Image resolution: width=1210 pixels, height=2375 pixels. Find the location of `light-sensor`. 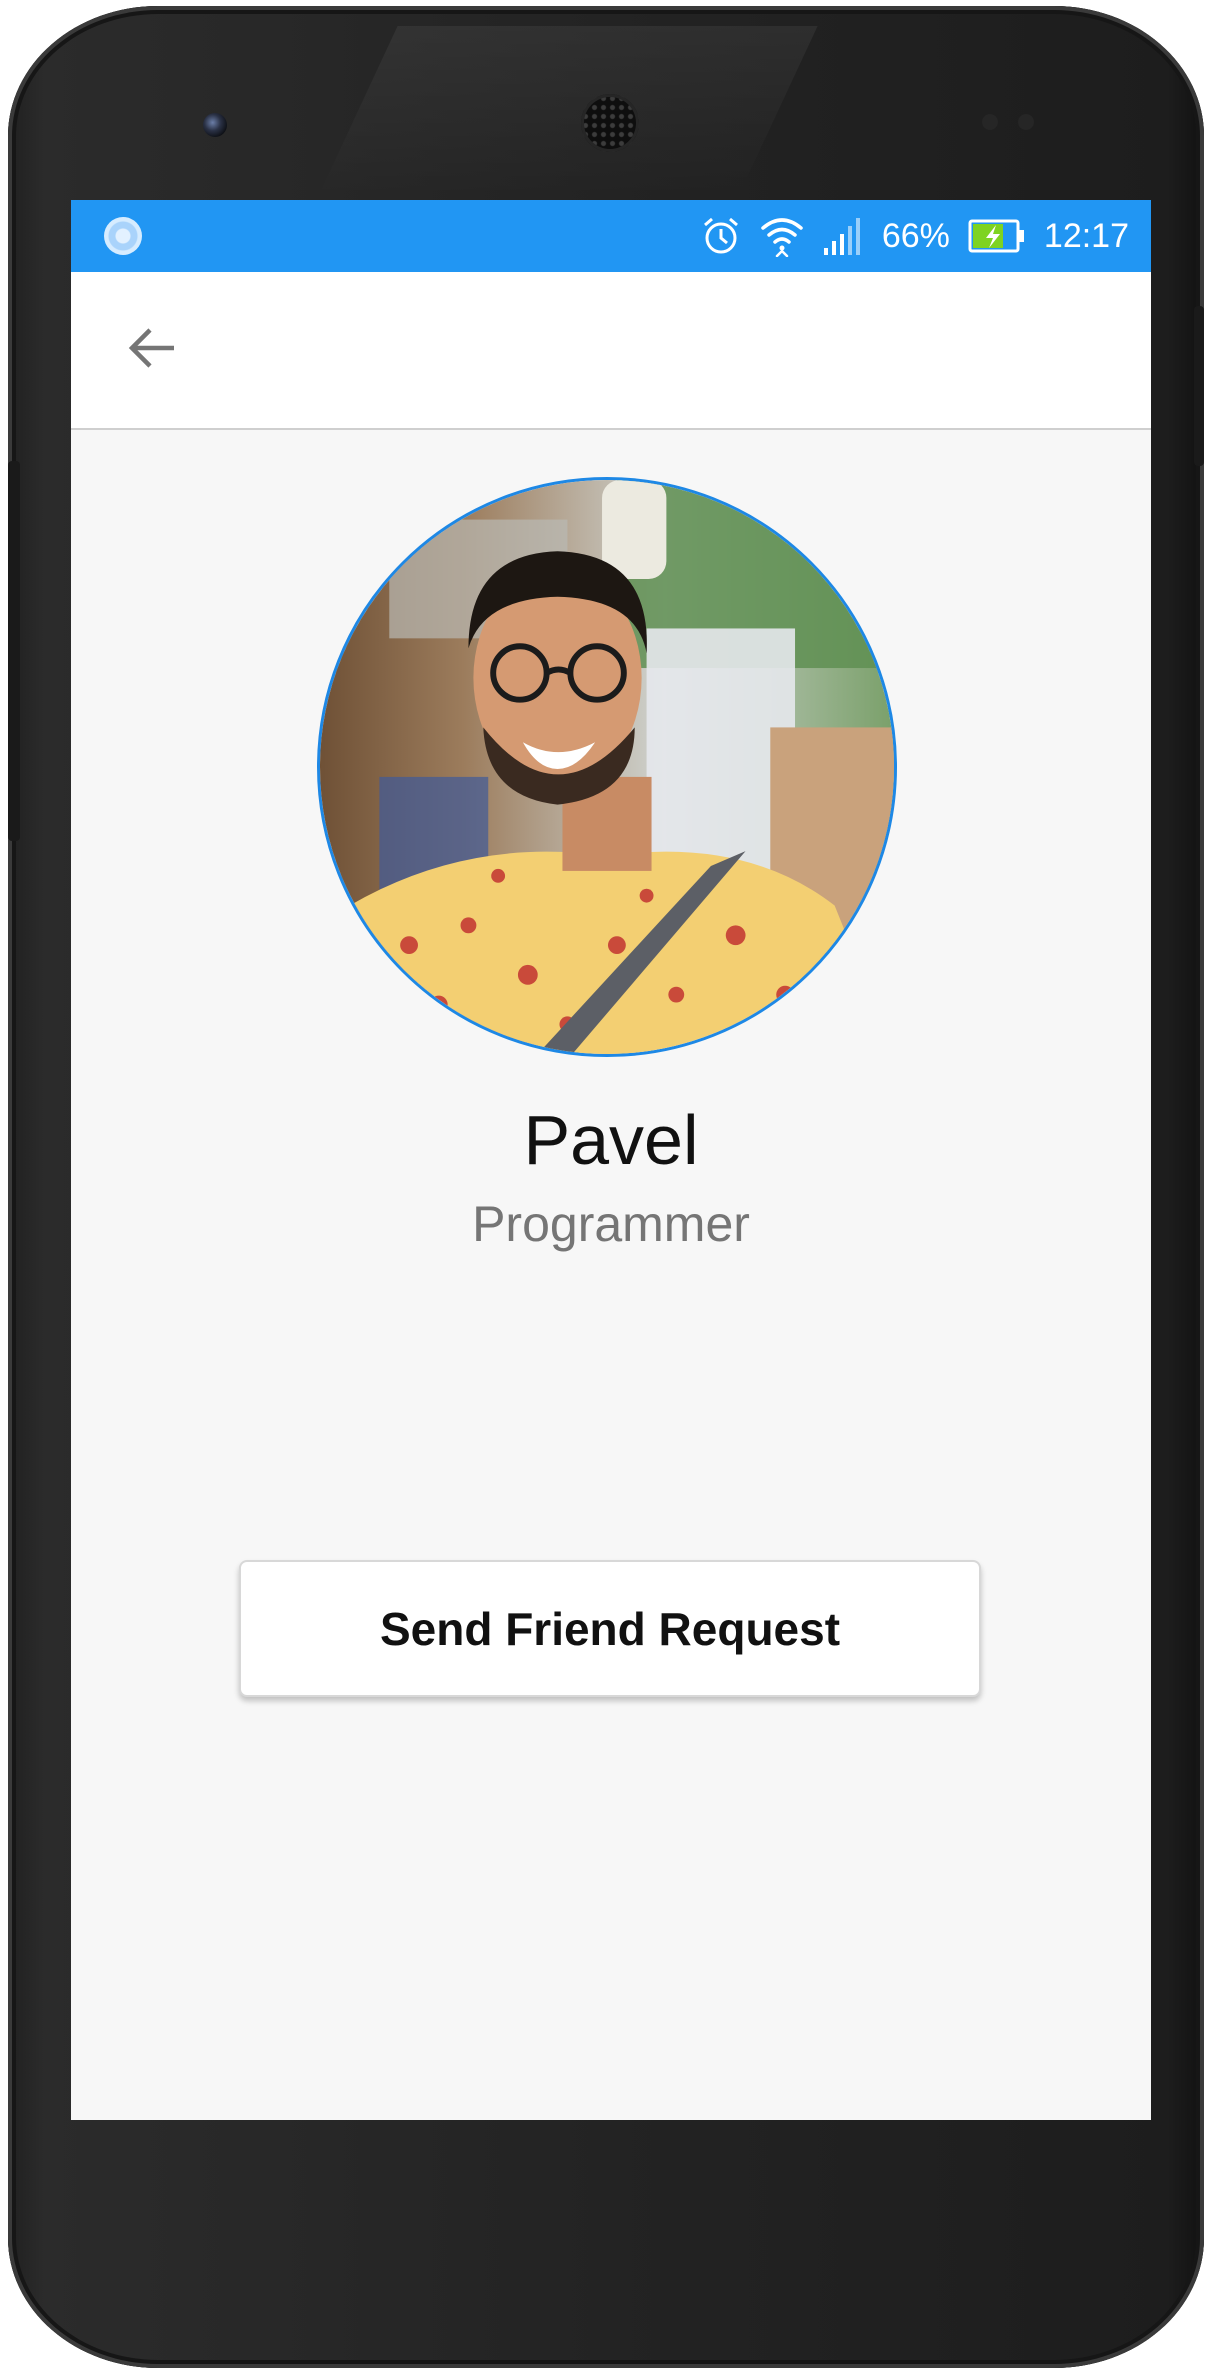

light-sensor is located at coordinates (1026, 122).